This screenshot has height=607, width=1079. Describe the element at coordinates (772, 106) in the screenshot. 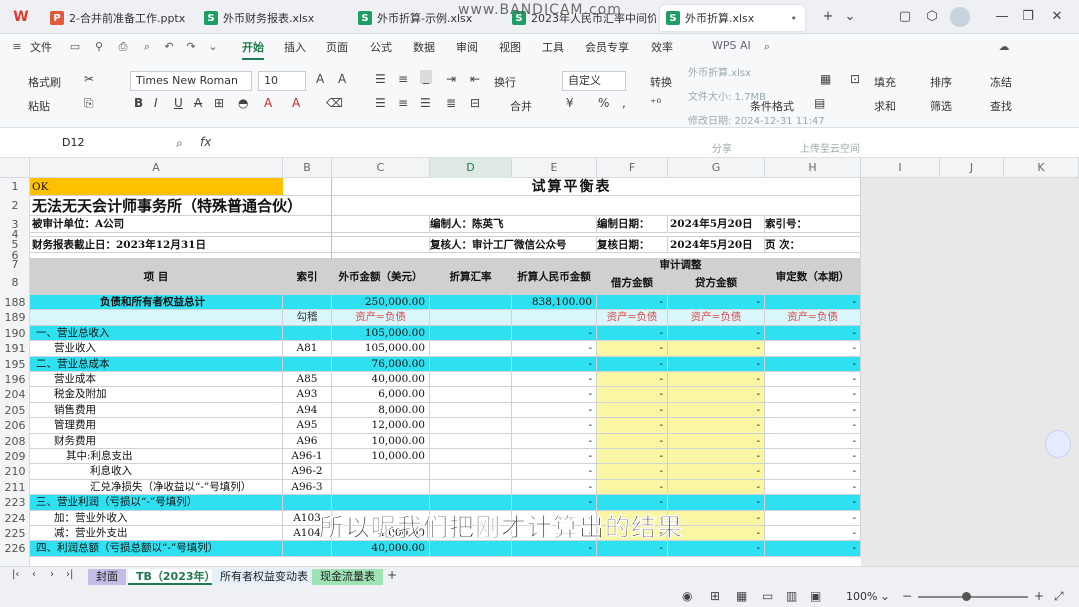

I see `conditional-format-button: 条件格式` at that location.